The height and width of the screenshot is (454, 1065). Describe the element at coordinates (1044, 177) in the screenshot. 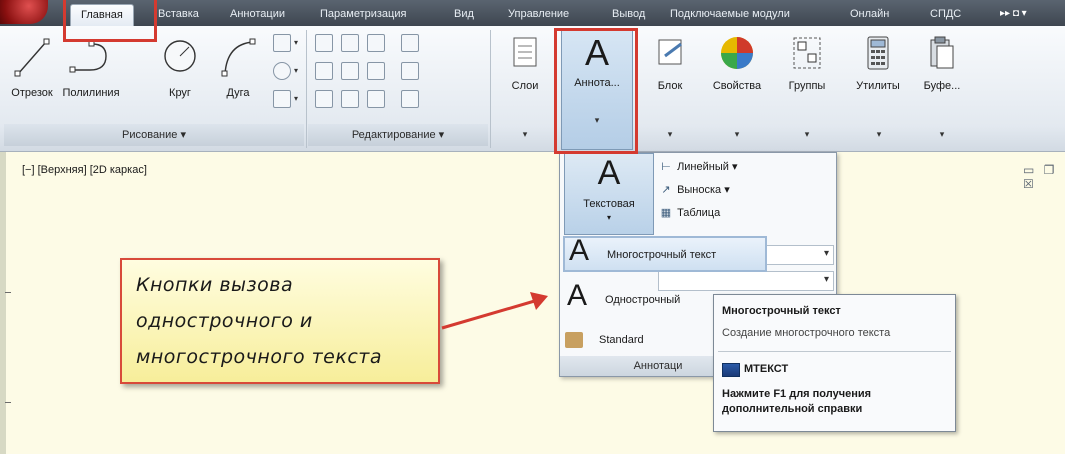

I see `viewport-window-controls: ▭ ❐ ☒` at that location.